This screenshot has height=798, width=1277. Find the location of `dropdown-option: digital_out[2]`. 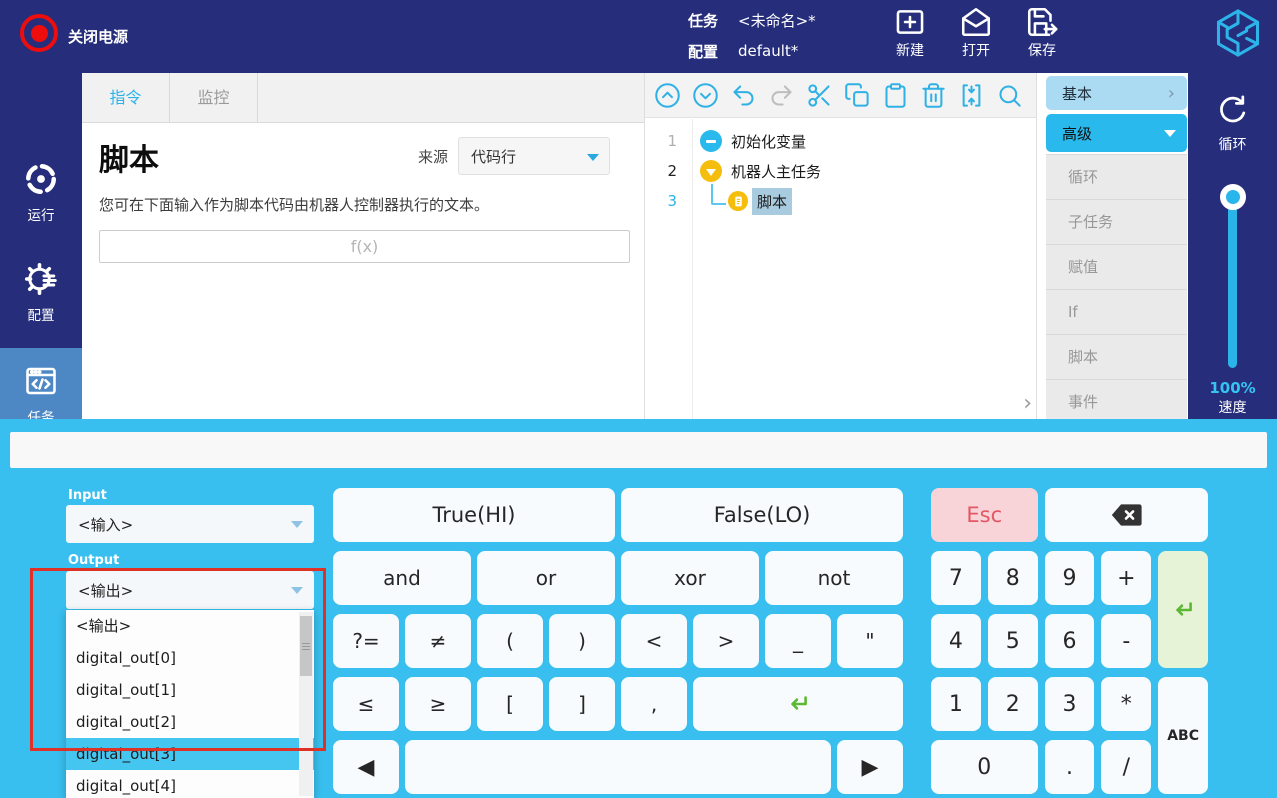

dropdown-option: digital_out[2] is located at coordinates (190, 722).